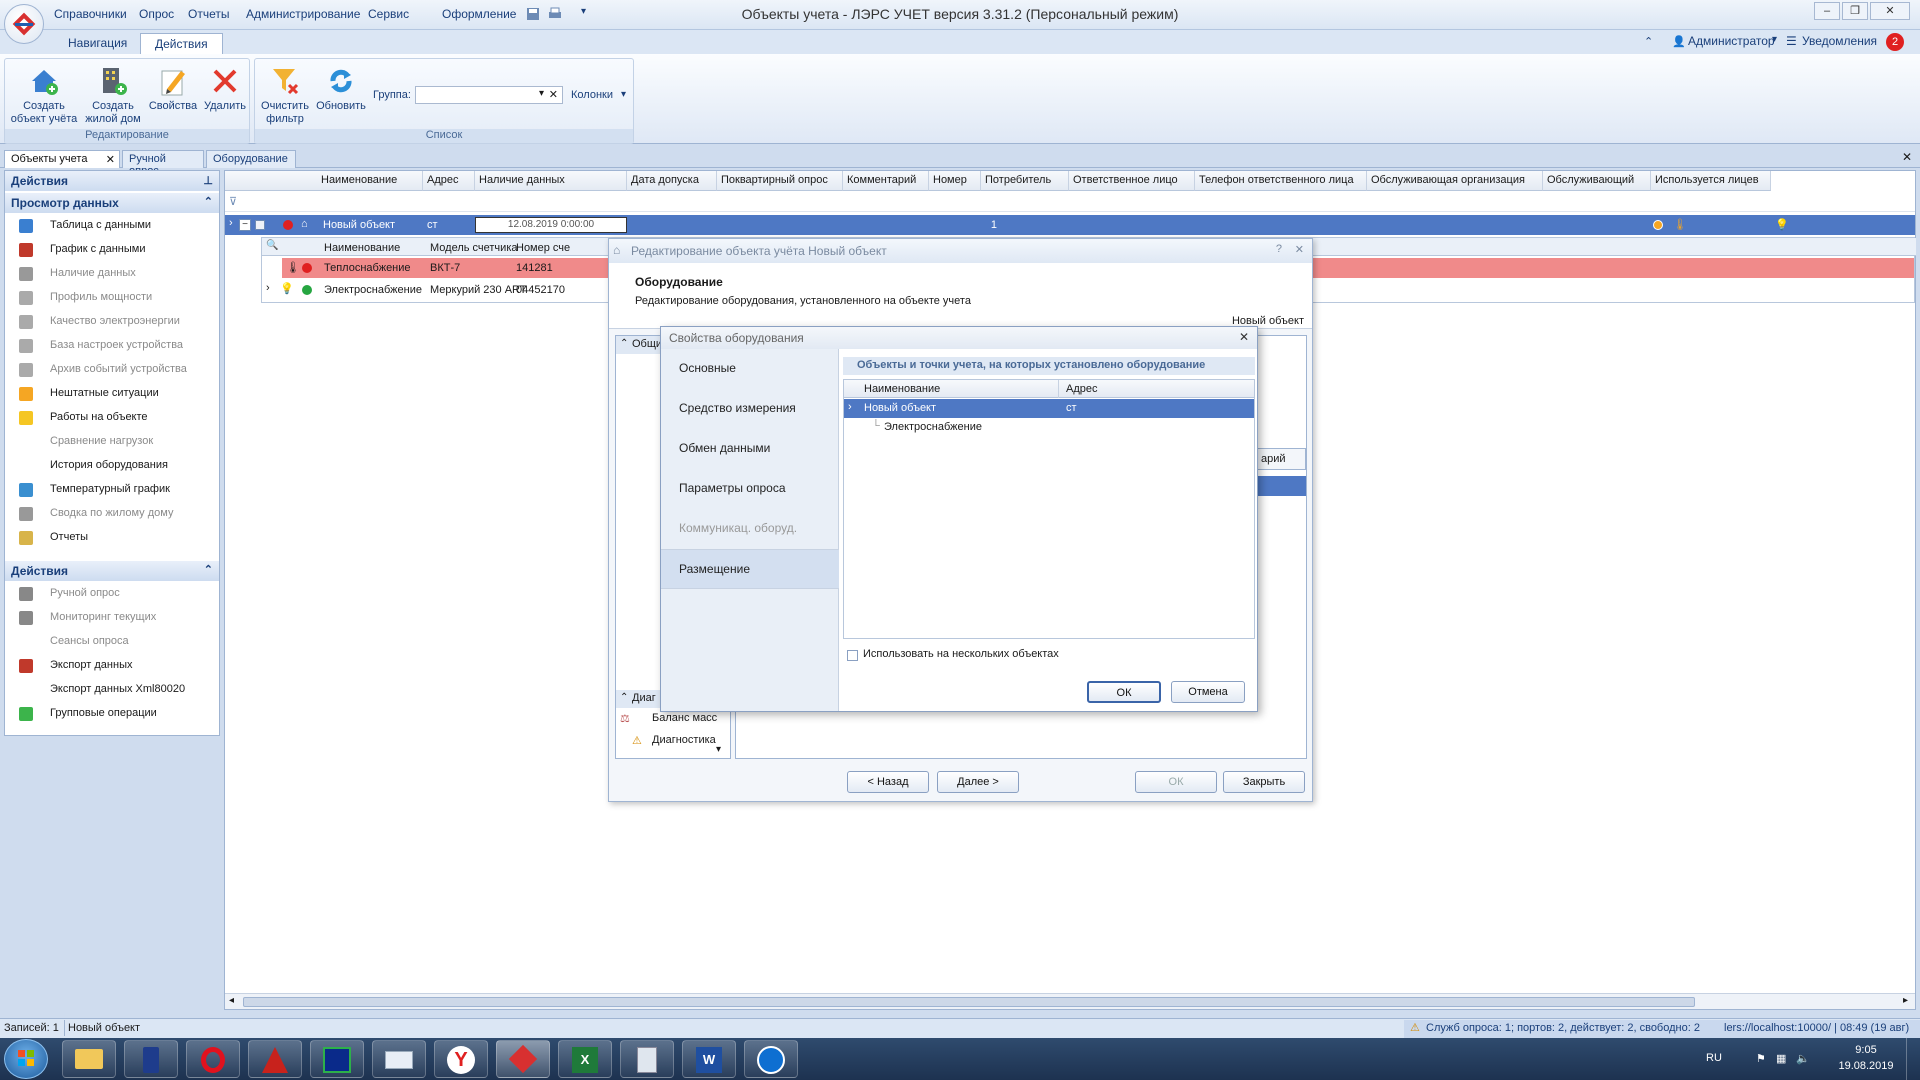  I want to click on horizontal-scrollbar: ◂ ▸, so click(1070, 1001).